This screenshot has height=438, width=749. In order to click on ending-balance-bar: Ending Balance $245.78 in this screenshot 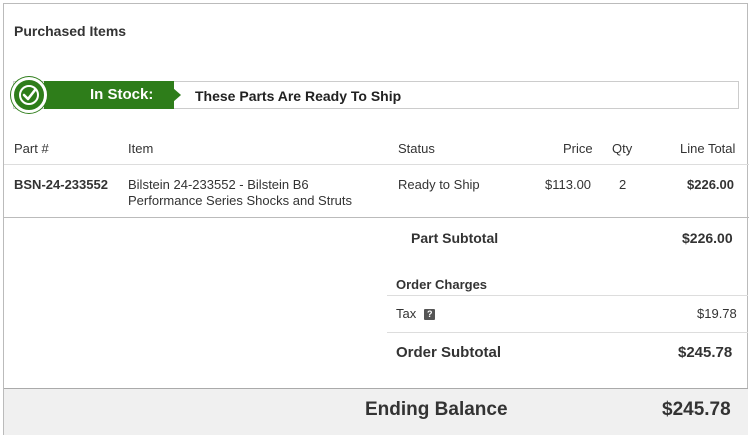, I will do `click(376, 411)`.